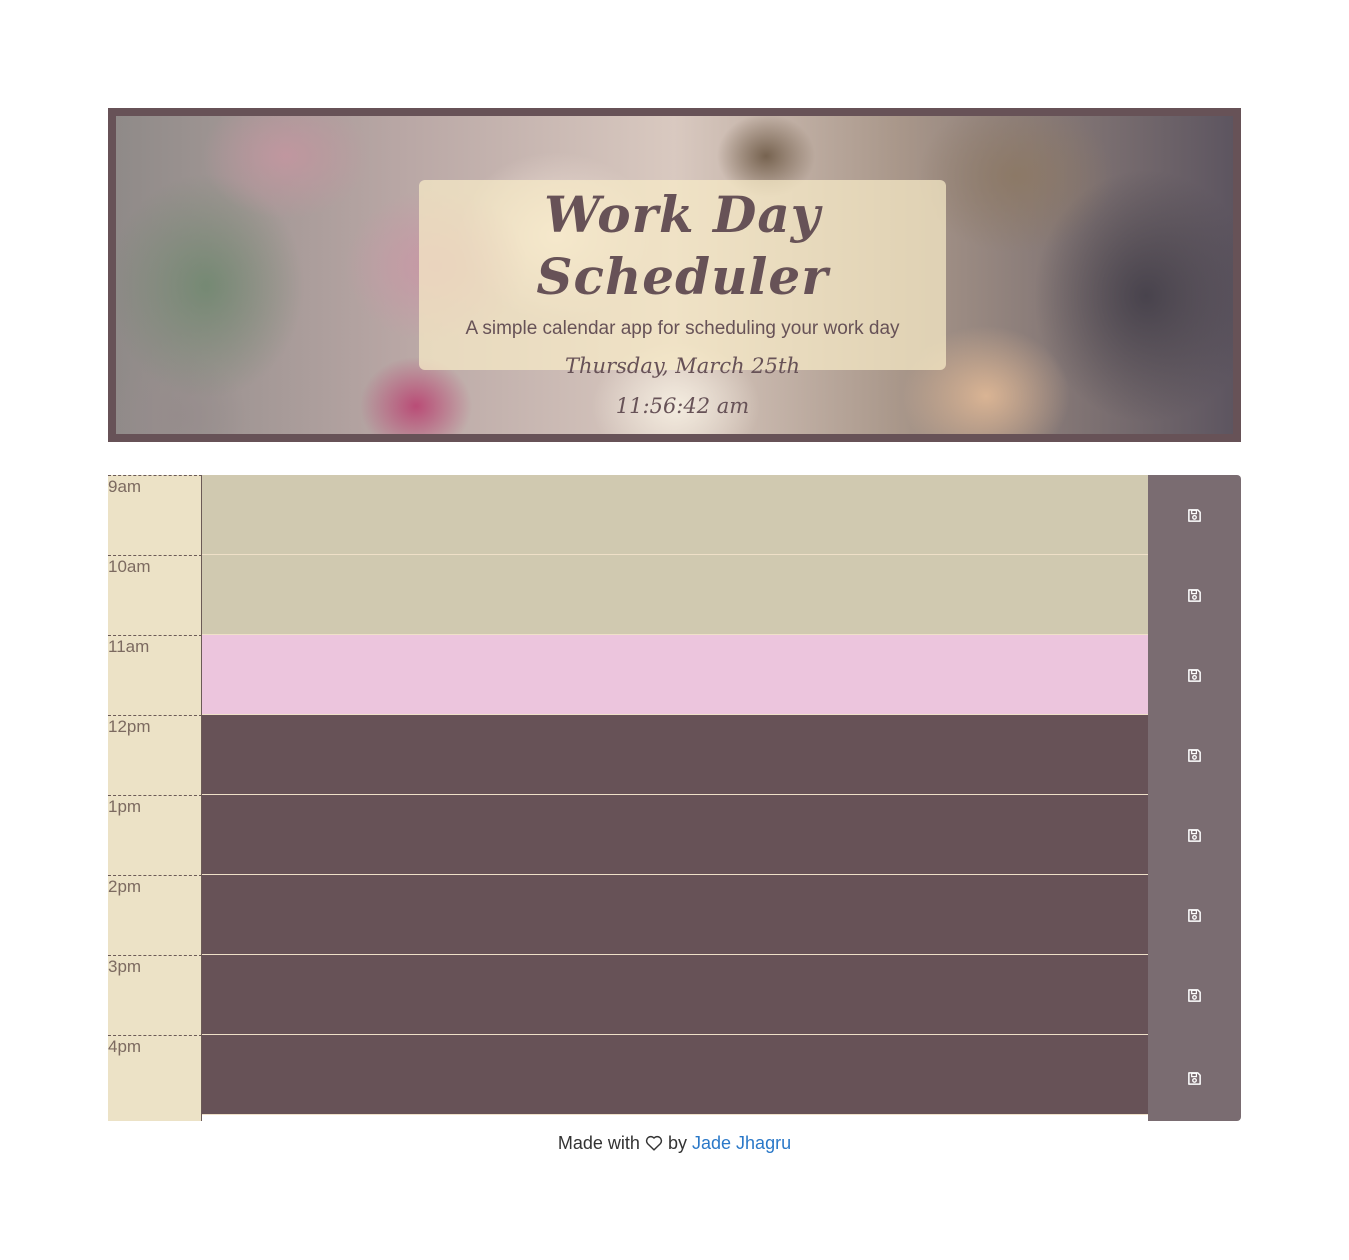 This screenshot has width=1349, height=1260. I want to click on time-block-row: 11am, so click(674, 675).